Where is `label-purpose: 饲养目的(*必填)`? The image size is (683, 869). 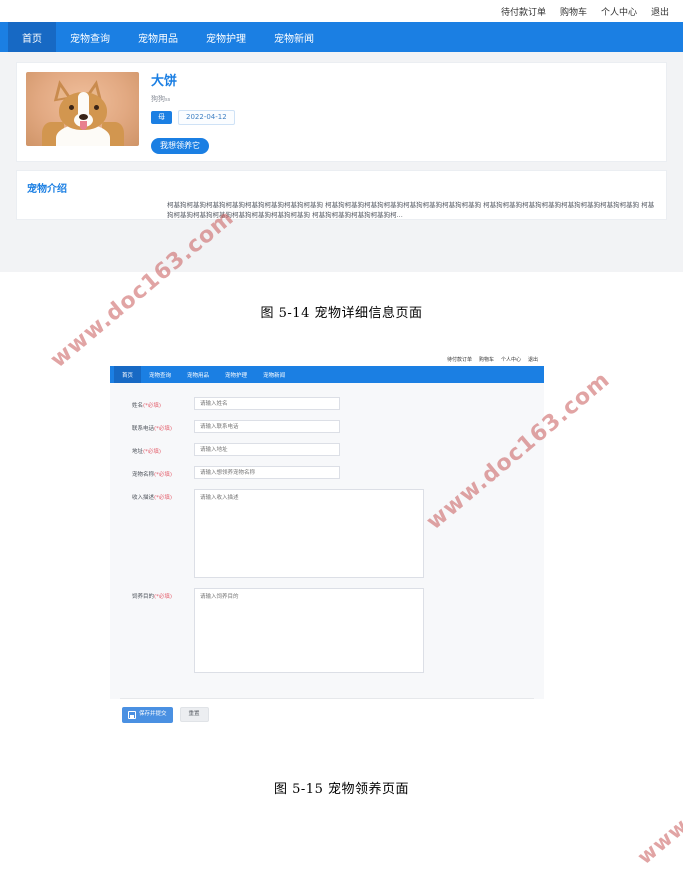
label-purpose: 饲养目的(*必填) is located at coordinates (163, 594).